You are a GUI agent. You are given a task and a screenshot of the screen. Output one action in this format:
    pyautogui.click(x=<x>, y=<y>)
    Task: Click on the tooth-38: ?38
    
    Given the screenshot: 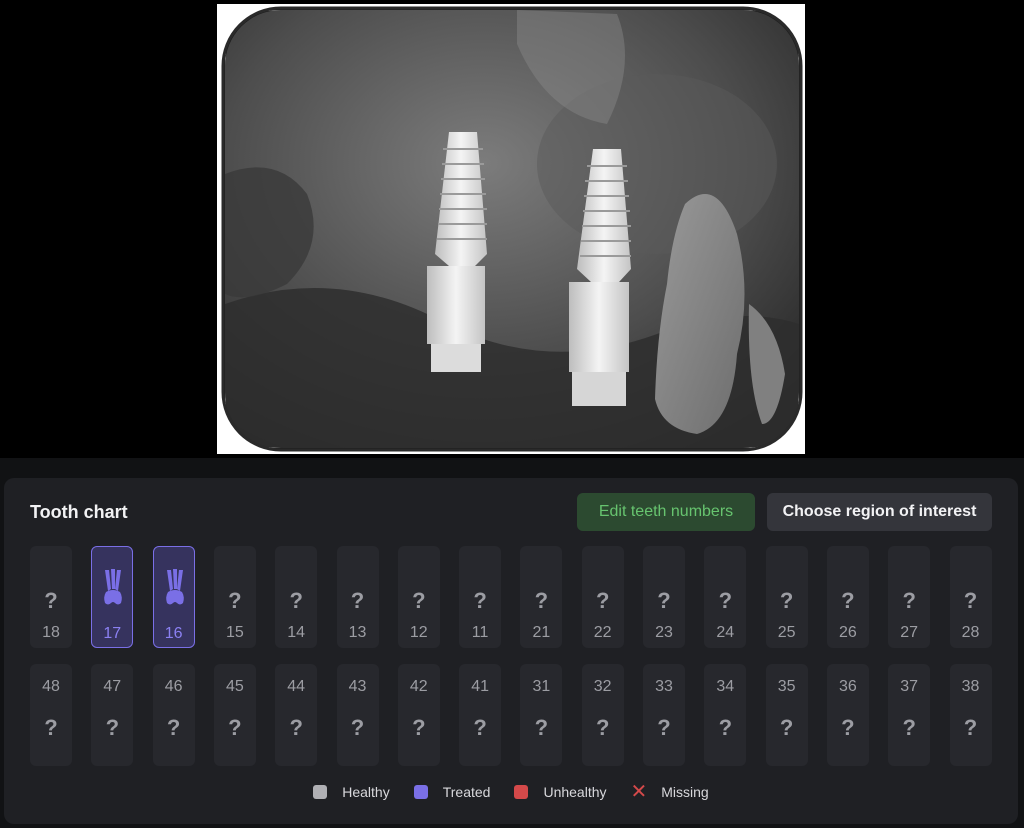 What is the action you would take?
    pyautogui.click(x=971, y=715)
    